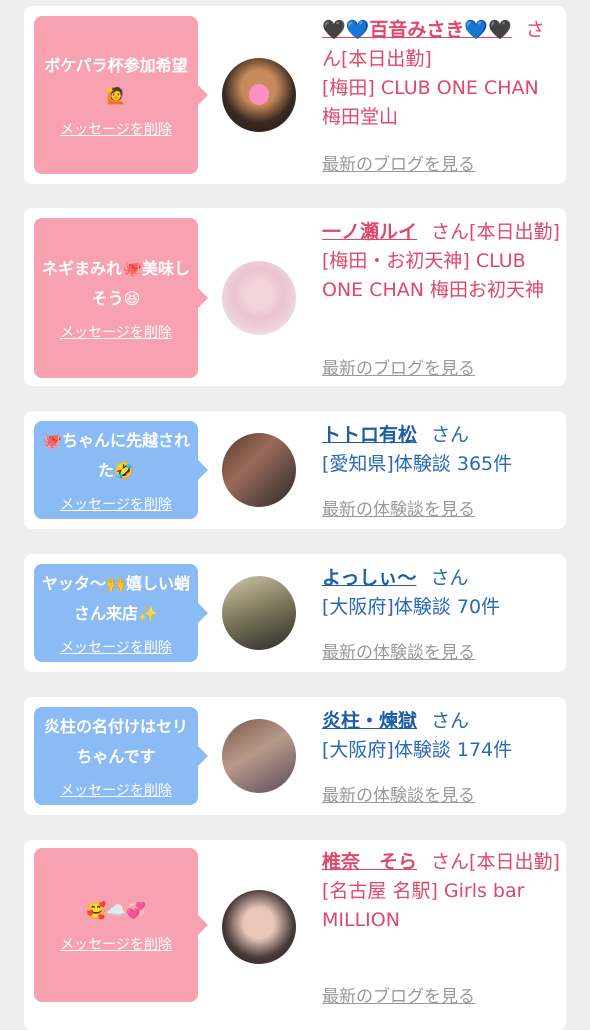  What do you see at coordinates (116, 910) in the screenshot?
I see `message-text: 🥰☁️💞` at bounding box center [116, 910].